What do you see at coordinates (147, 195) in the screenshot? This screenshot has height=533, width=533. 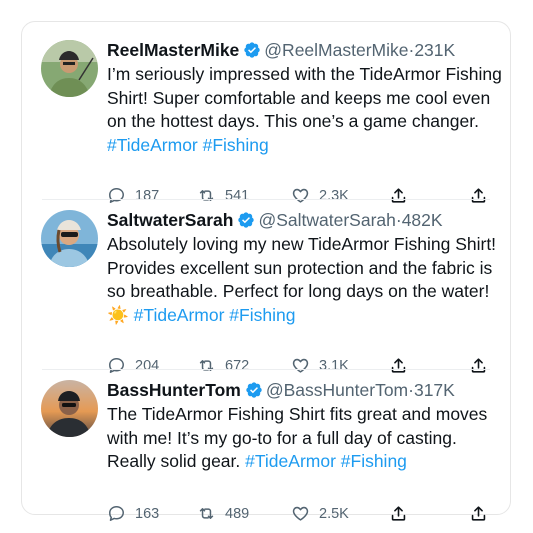 I see `reply-count: 187` at bounding box center [147, 195].